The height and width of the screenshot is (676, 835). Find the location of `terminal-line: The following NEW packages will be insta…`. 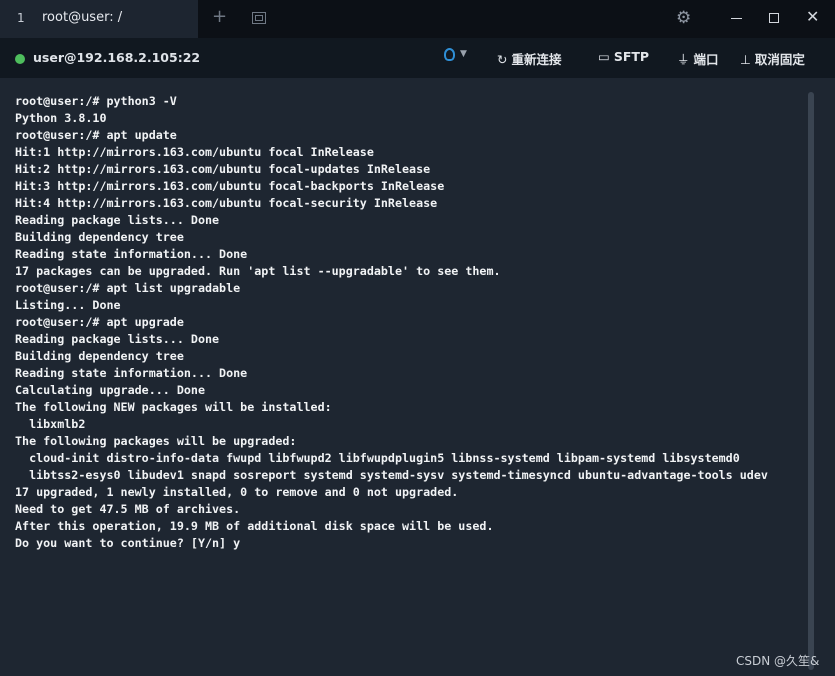

terminal-line: The following NEW packages will be insta… is located at coordinates (173, 407).